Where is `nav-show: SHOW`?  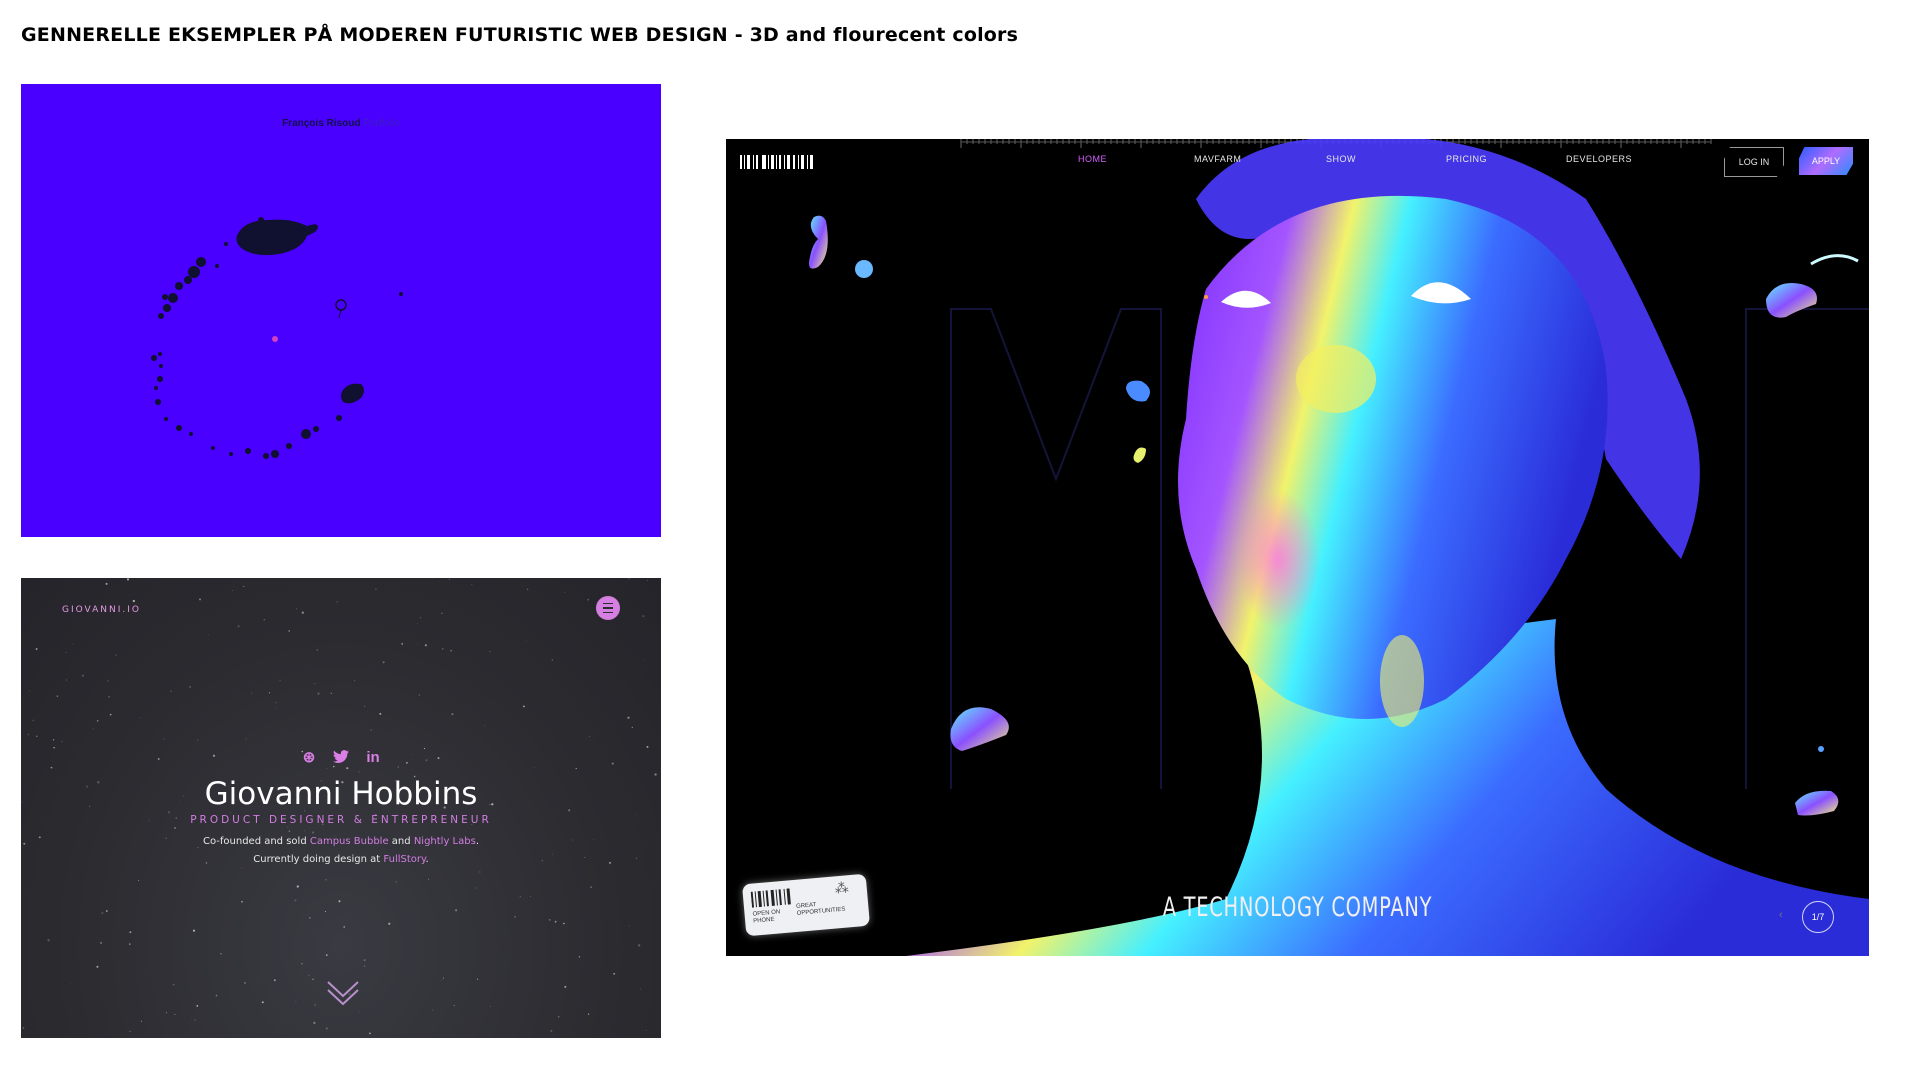 nav-show: SHOW is located at coordinates (1341, 159).